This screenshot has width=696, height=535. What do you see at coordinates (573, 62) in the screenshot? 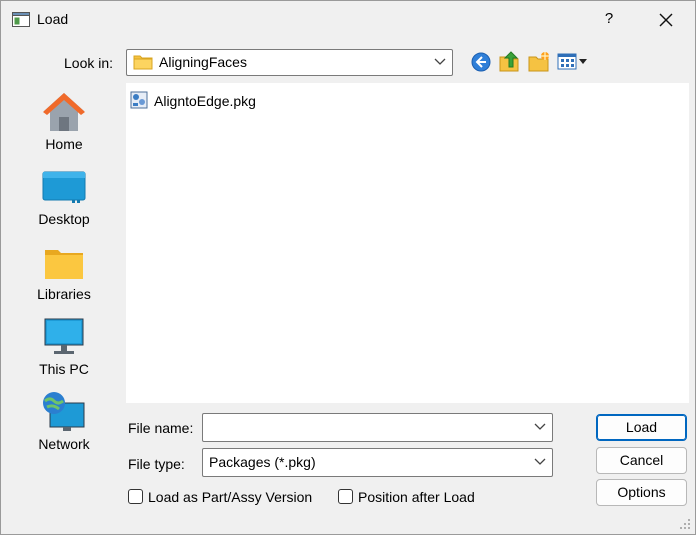
I see `view-menu-icon` at bounding box center [573, 62].